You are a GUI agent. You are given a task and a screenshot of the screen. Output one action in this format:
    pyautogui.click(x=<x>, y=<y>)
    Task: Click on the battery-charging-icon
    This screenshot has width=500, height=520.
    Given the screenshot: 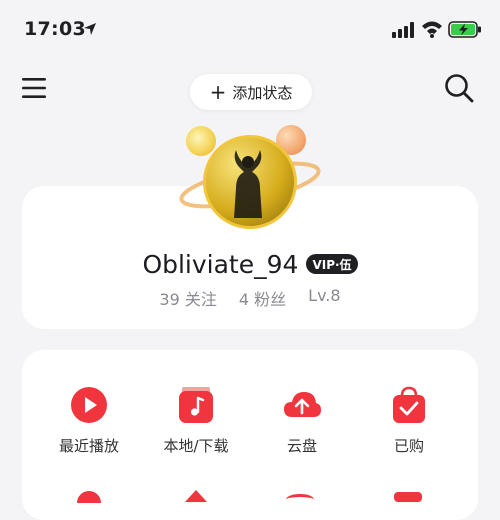 What is the action you would take?
    pyautogui.click(x=464, y=29)
    